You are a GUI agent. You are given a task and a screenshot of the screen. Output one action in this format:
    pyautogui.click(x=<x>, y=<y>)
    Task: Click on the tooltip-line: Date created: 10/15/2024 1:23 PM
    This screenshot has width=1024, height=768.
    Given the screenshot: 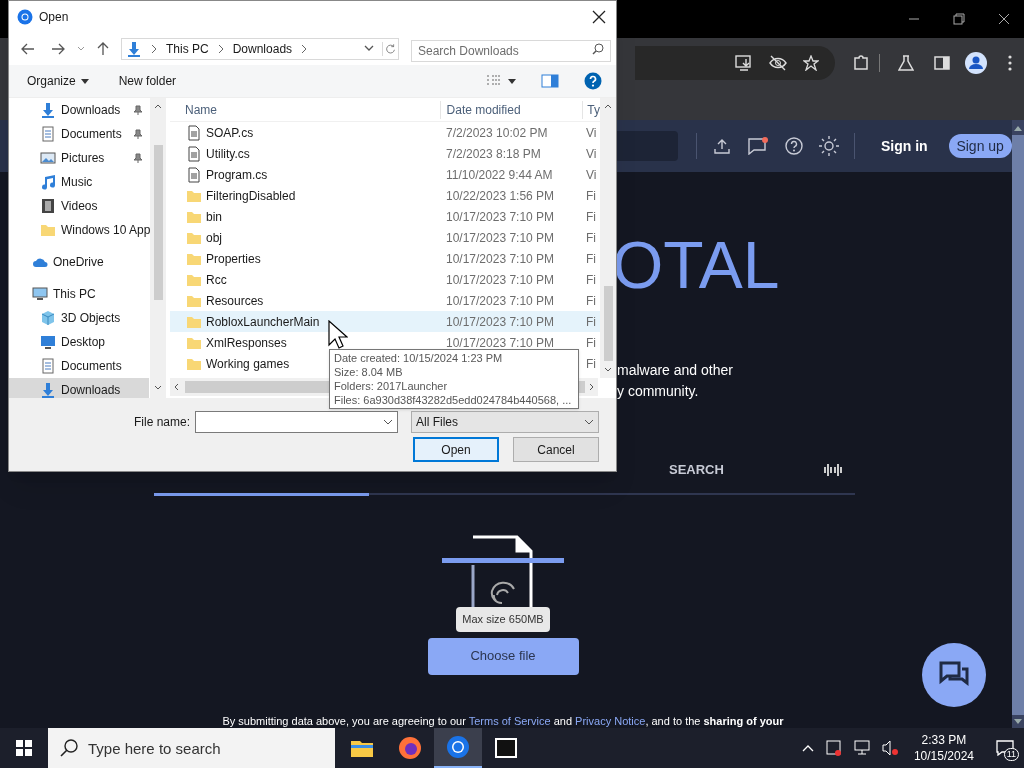 What is the action you would take?
    pyautogui.click(x=418, y=358)
    